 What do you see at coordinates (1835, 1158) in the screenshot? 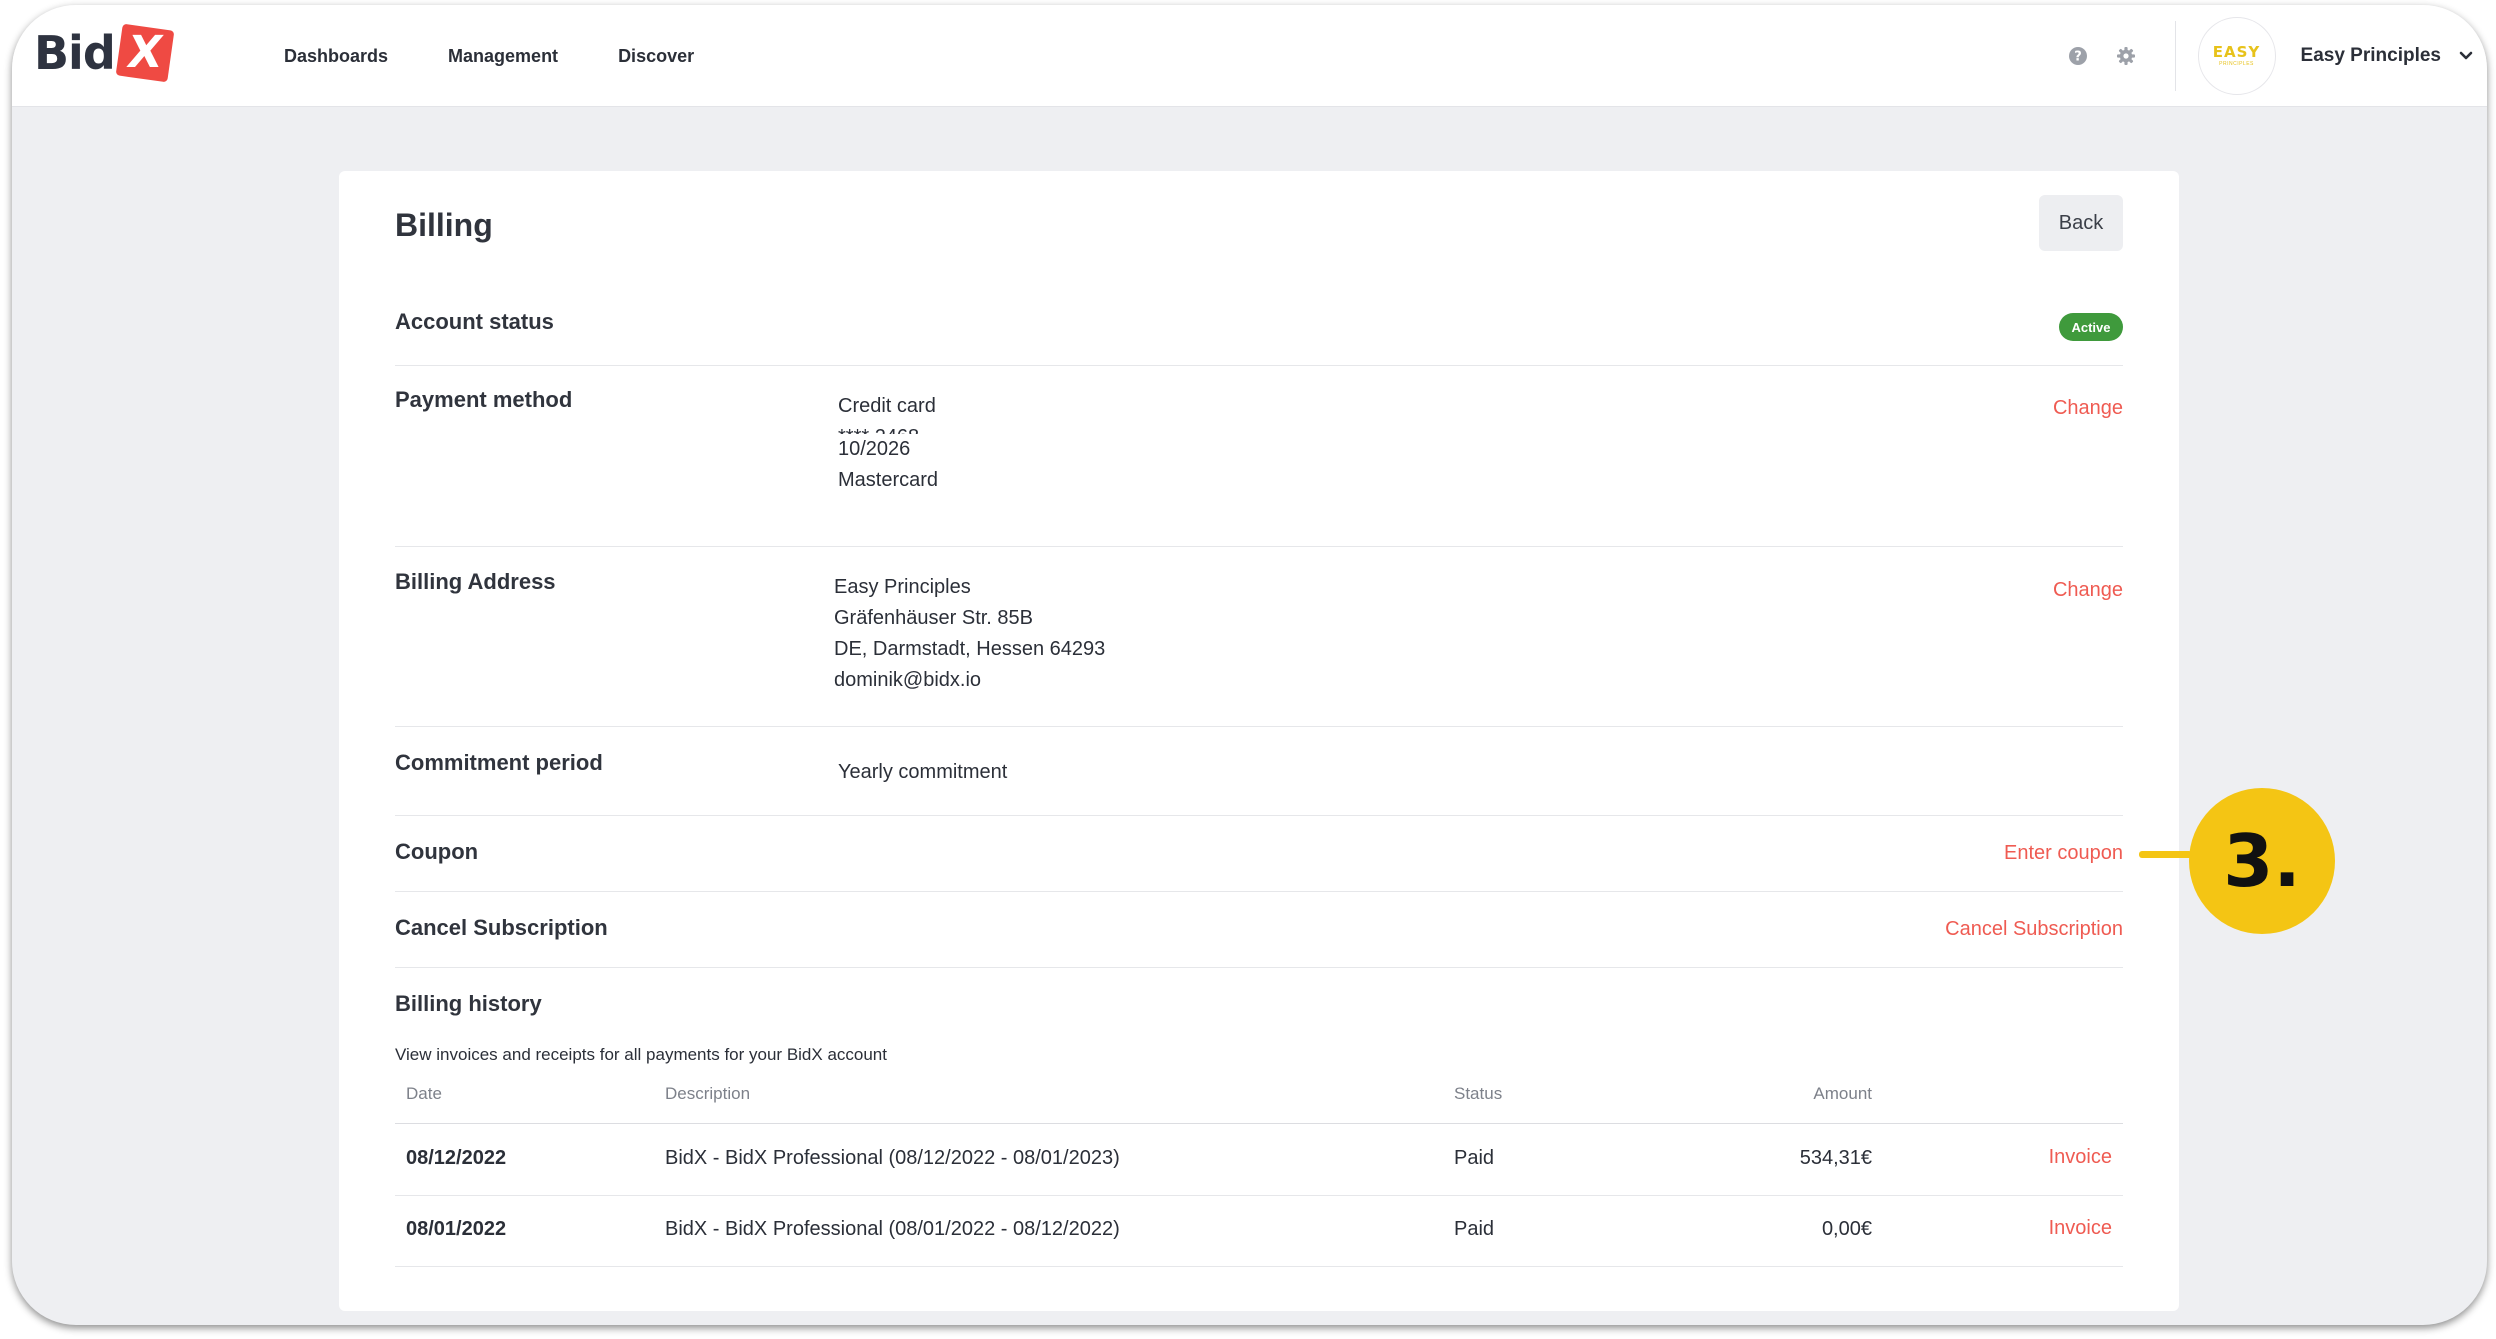
I see `row-amount: 534,31€` at bounding box center [1835, 1158].